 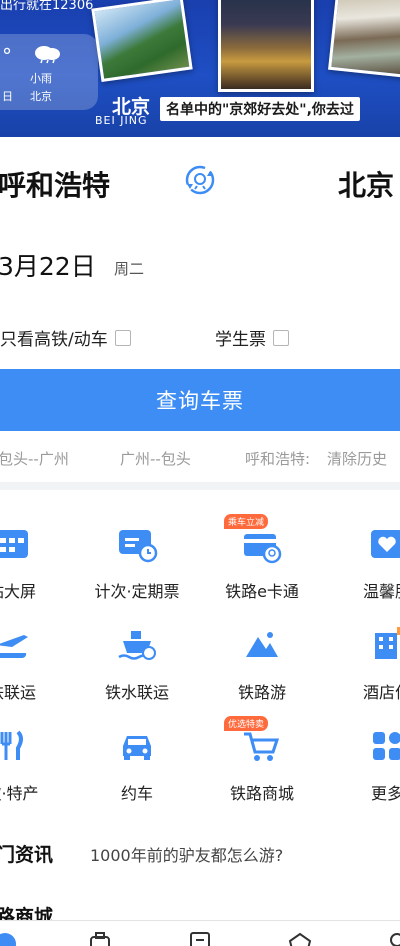 What do you see at coordinates (121, 120) in the screenshot?
I see `banner-city-subtitle: BEI JING` at bounding box center [121, 120].